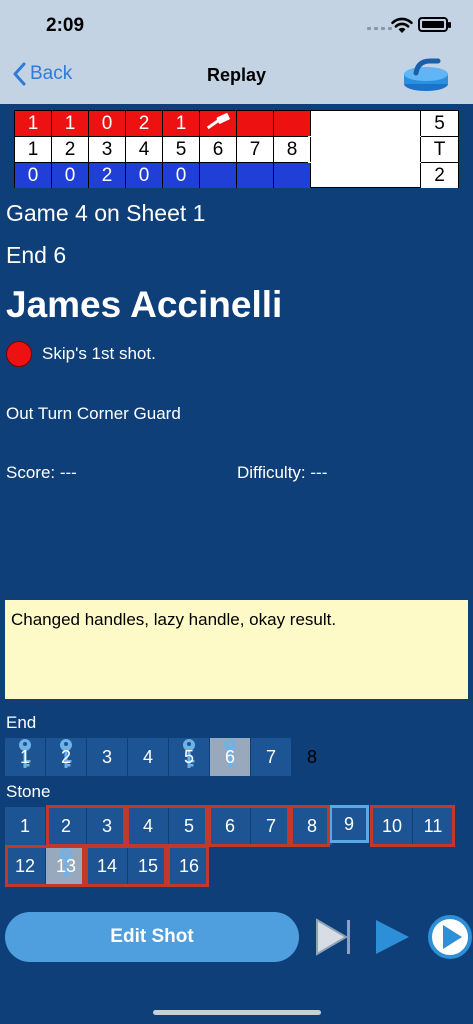 Image resolution: width=473 pixels, height=1024 pixels. I want to click on end-button-4: 4, so click(148, 757).